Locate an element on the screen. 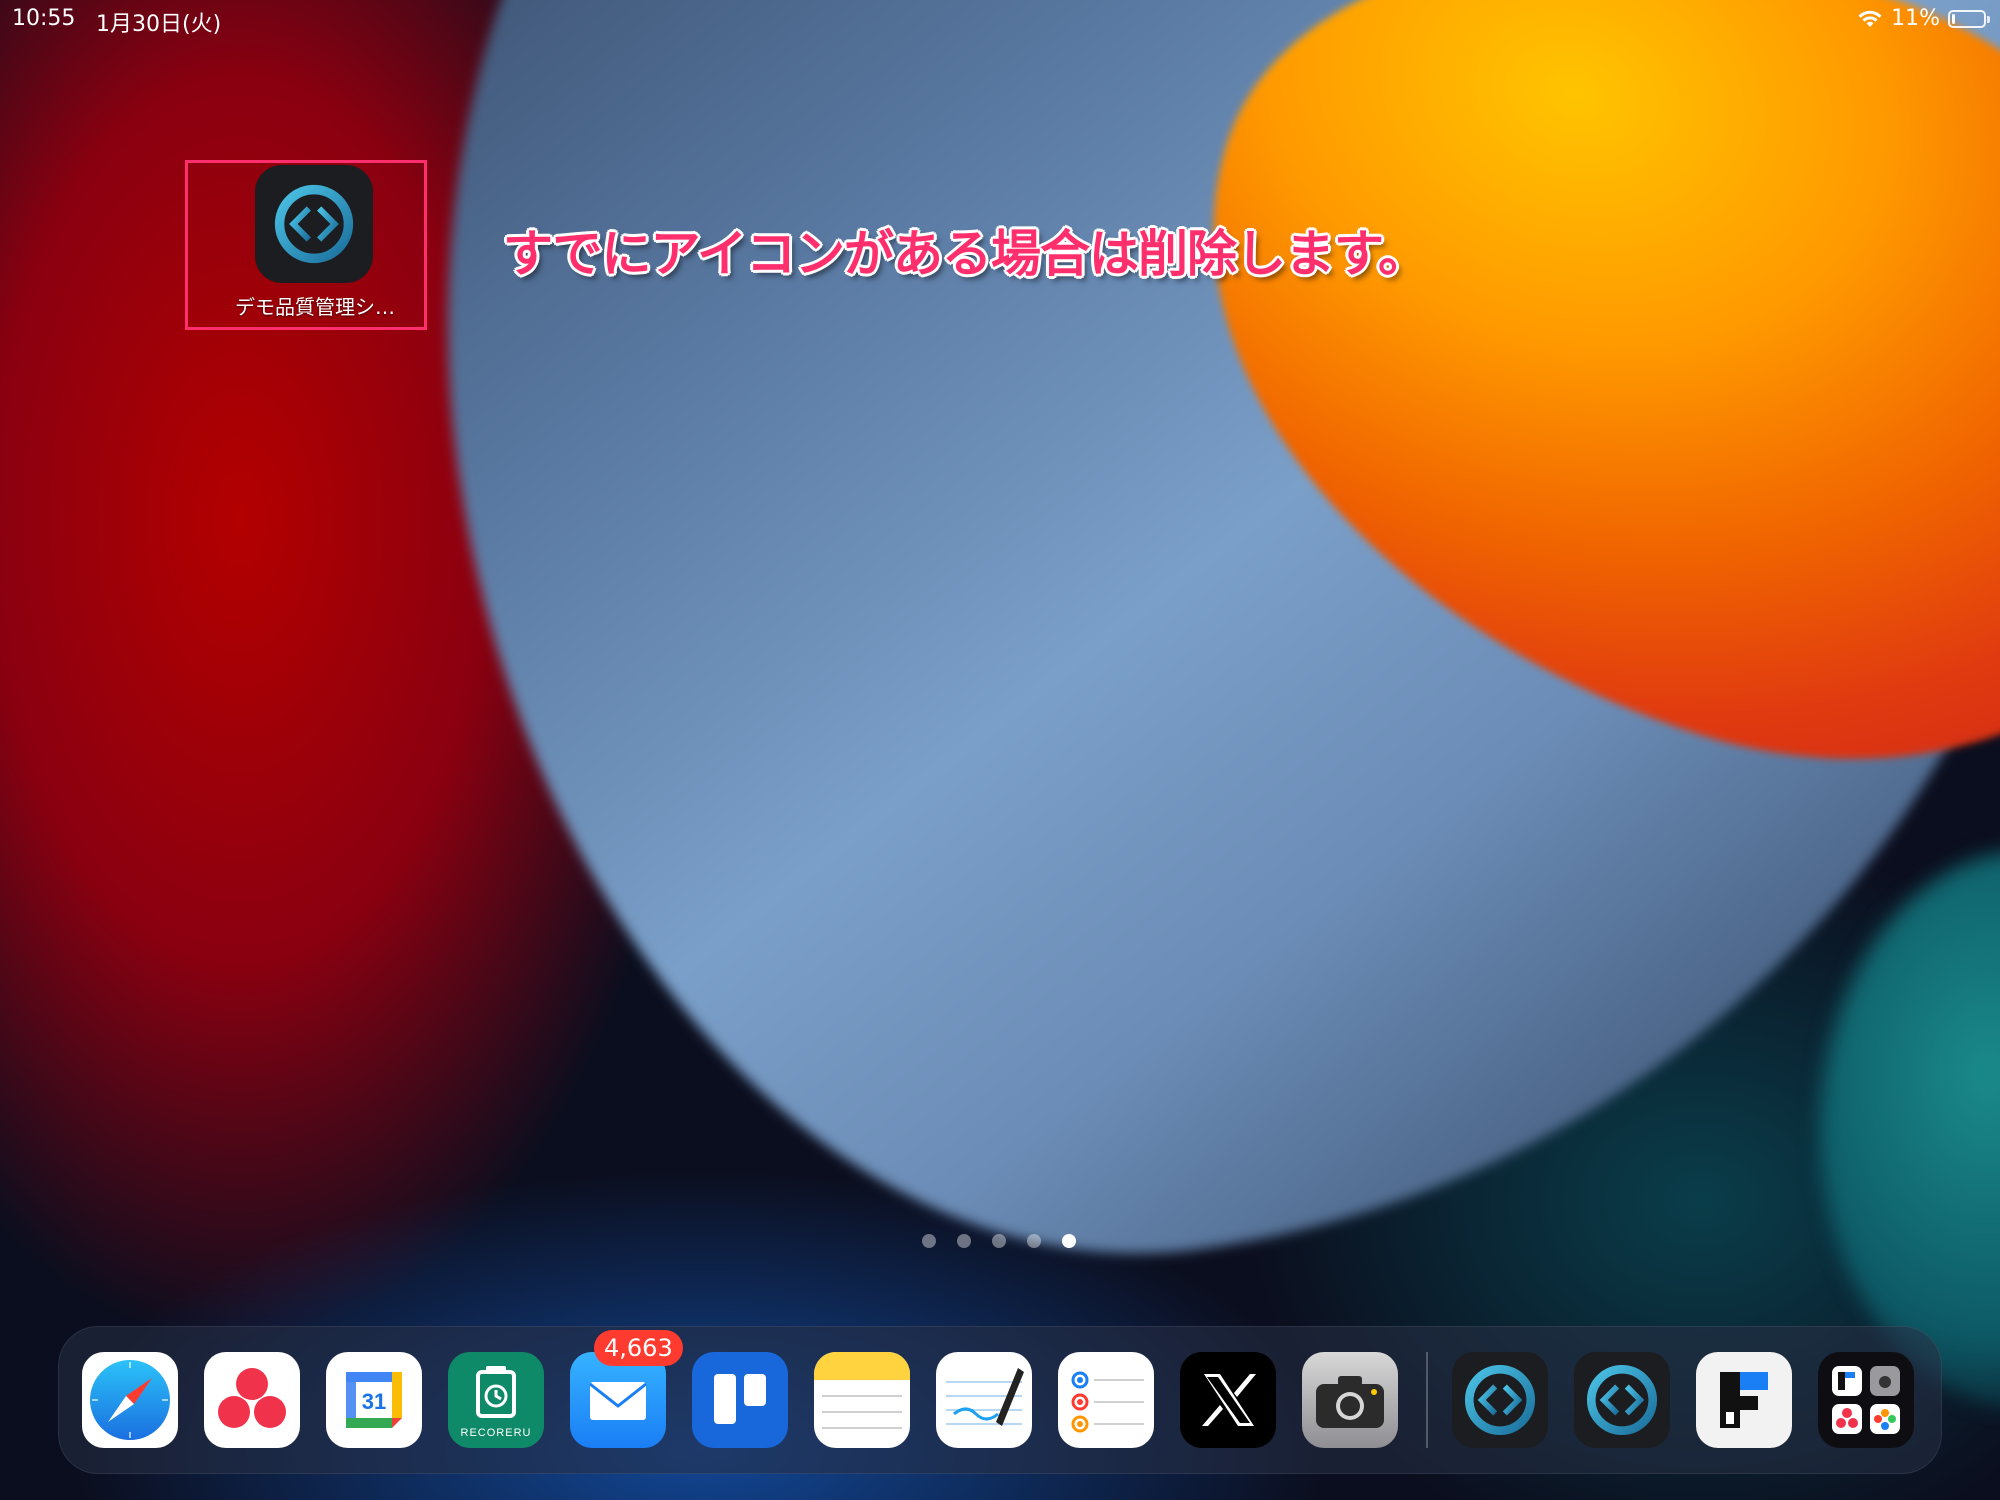  dock-app-filemaker-go is located at coordinates (1500, 1400).